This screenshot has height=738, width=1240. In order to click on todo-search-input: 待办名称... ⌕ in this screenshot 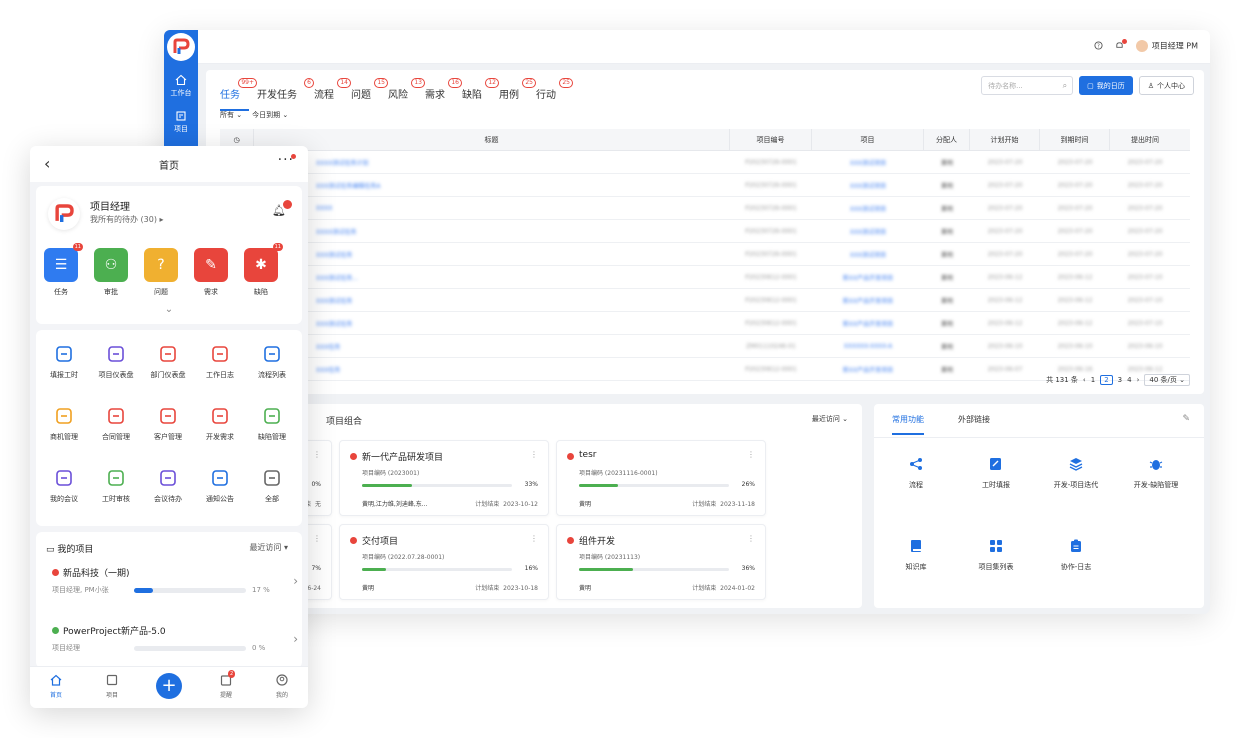, I will do `click(1027, 85)`.